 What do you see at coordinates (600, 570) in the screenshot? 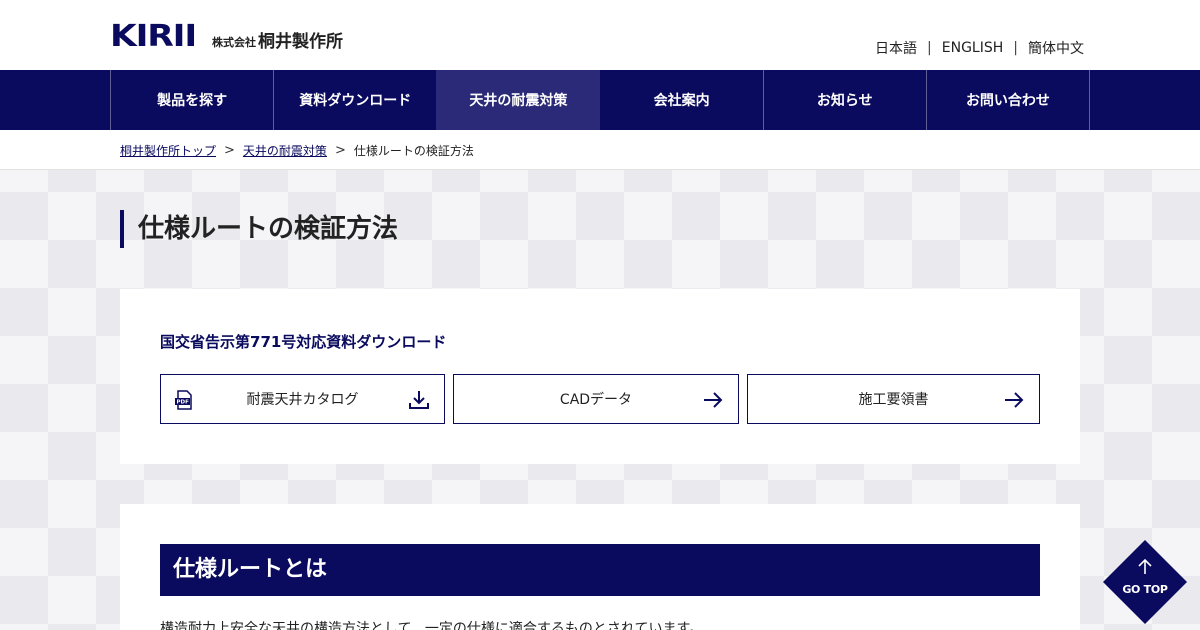
I see `section-heading: 仕様ルートとは` at bounding box center [600, 570].